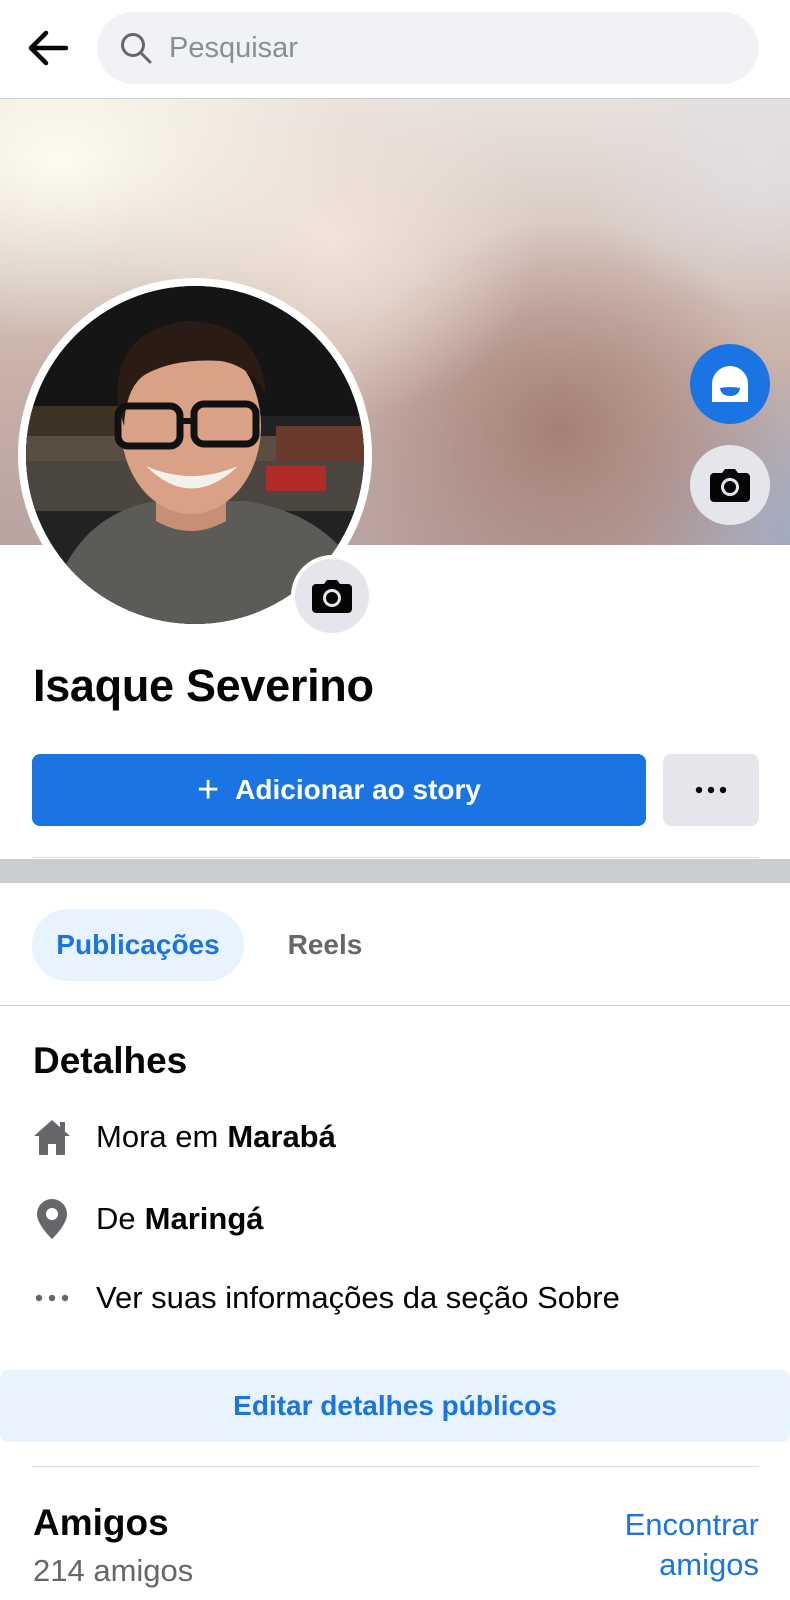 This screenshot has width=790, height=1600. I want to click on profile-camera-button, so click(332, 596).